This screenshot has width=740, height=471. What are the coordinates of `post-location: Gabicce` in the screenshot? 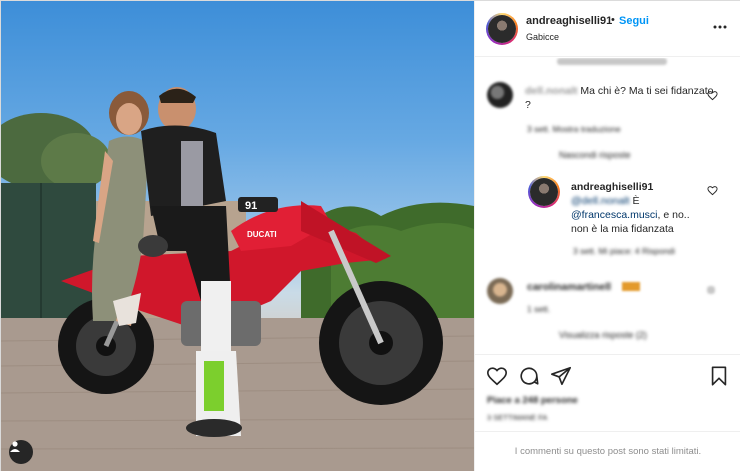 It's located at (542, 37).